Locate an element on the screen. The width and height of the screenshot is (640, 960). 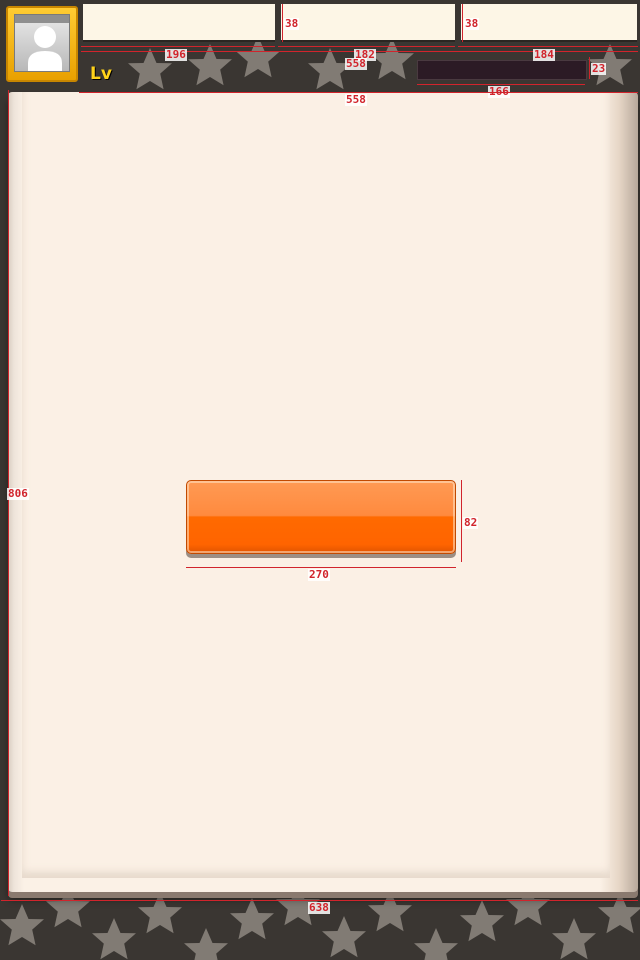
dim-label-row-width-top: 558 is located at coordinates (356, 63).